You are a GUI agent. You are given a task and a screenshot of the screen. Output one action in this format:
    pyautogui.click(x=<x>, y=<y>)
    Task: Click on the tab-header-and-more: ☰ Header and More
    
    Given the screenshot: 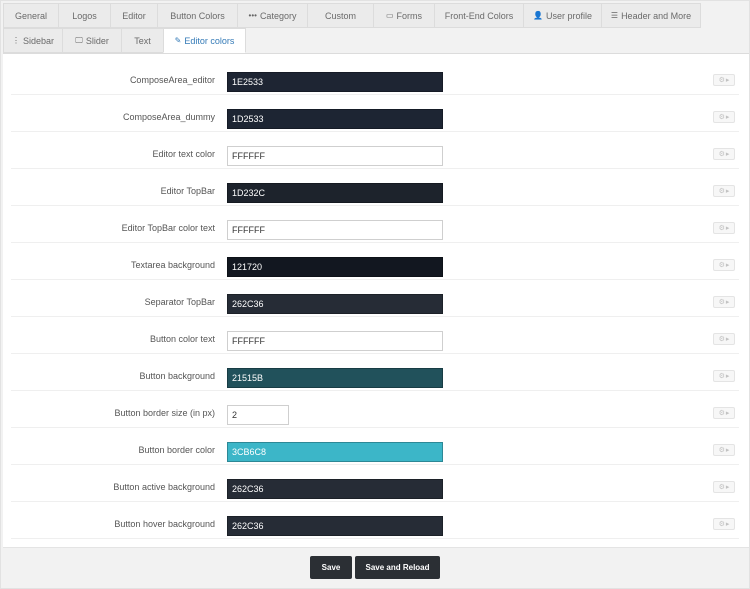 What is the action you would take?
    pyautogui.click(x=651, y=15)
    